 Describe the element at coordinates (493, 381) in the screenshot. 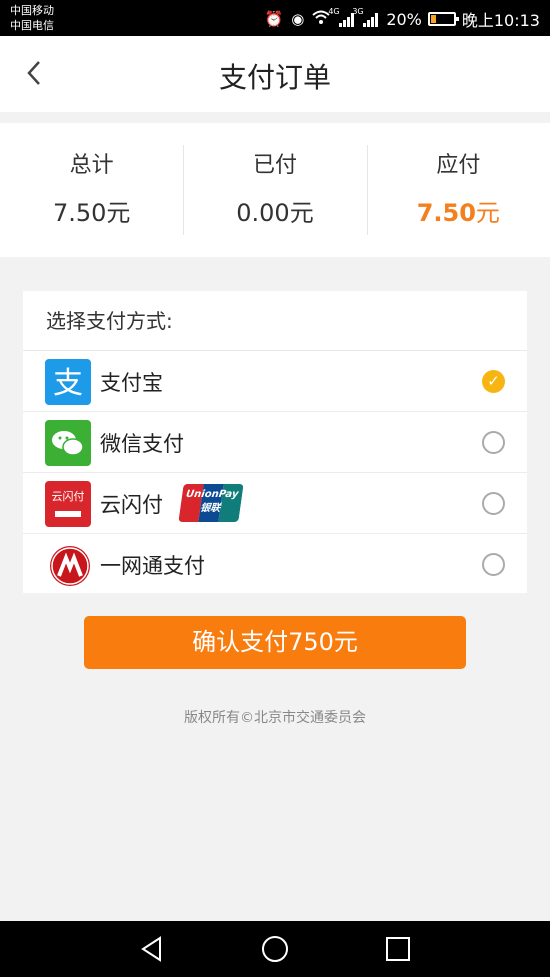

I see `radio-checked-icon: ✓` at that location.